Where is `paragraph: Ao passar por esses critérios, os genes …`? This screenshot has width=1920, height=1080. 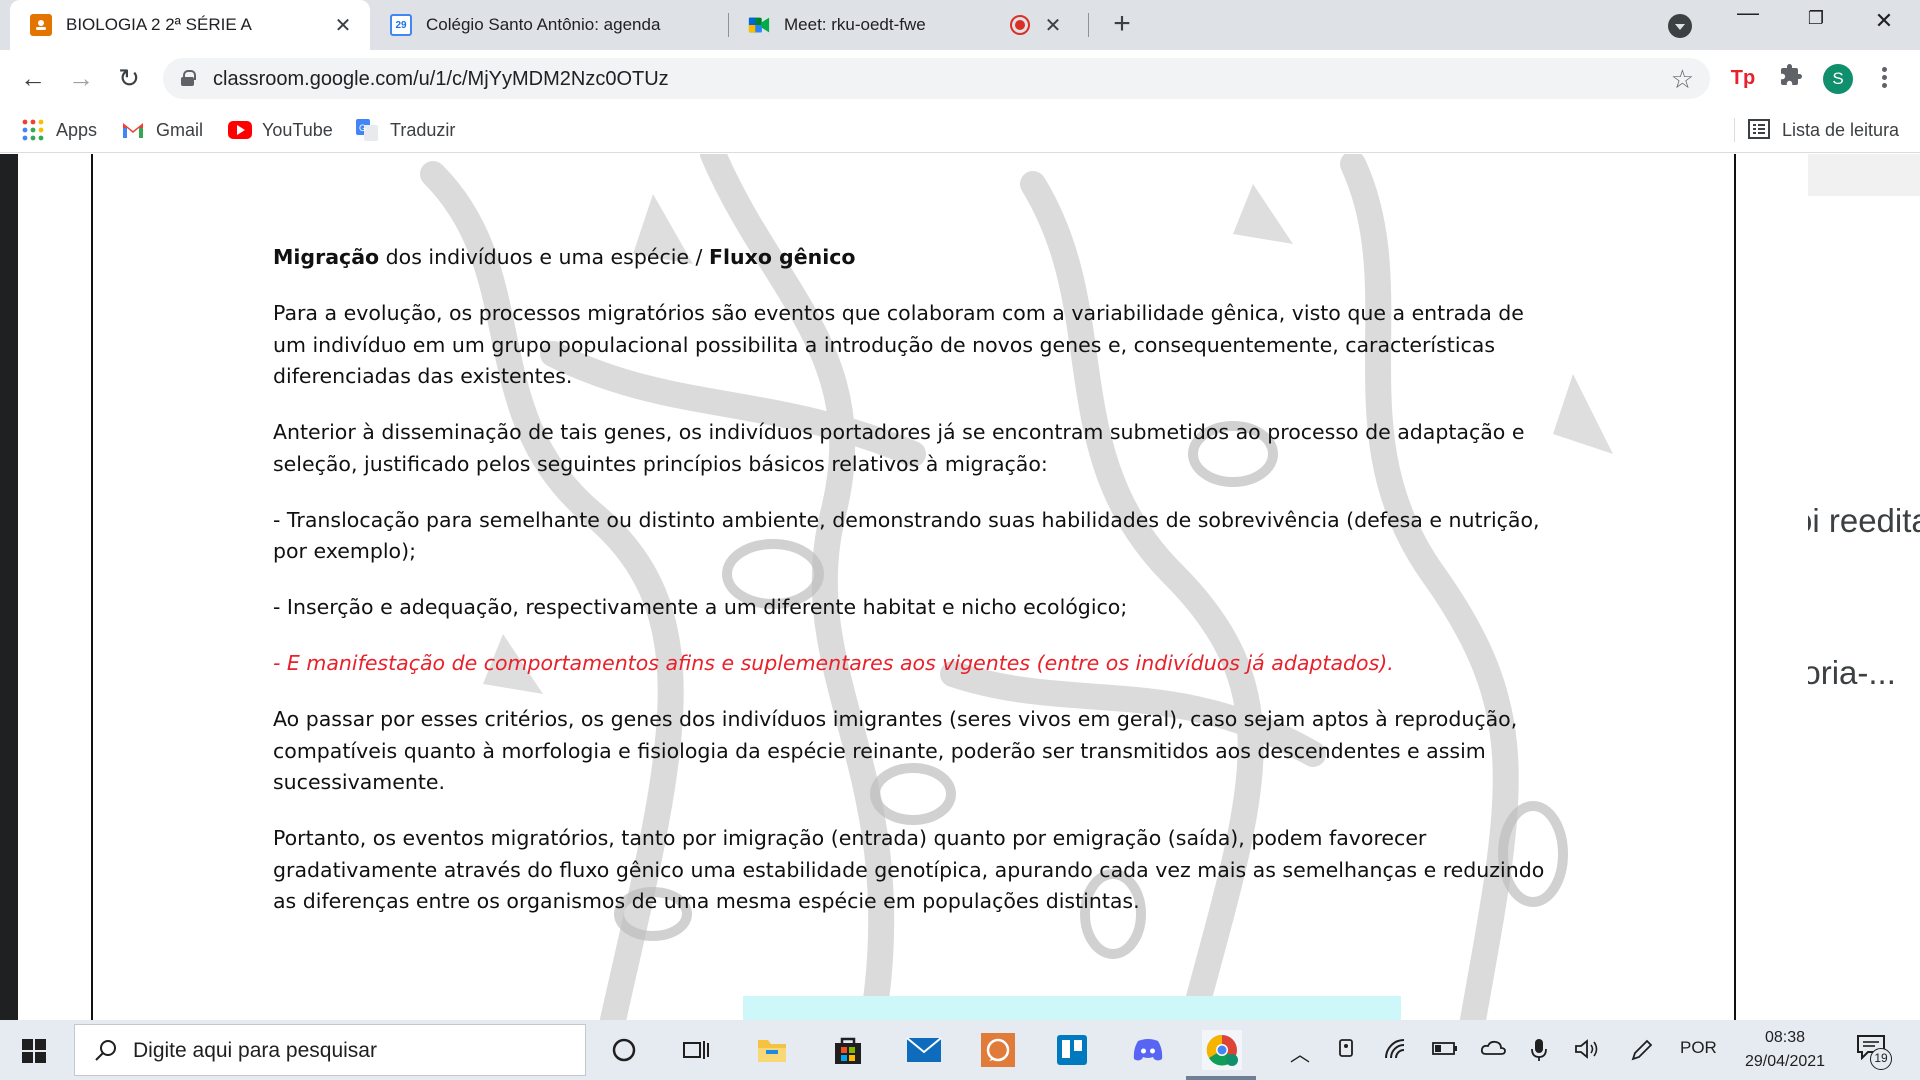
paragraph: Ao passar por esses critérios, os genes … is located at coordinates (895, 750).